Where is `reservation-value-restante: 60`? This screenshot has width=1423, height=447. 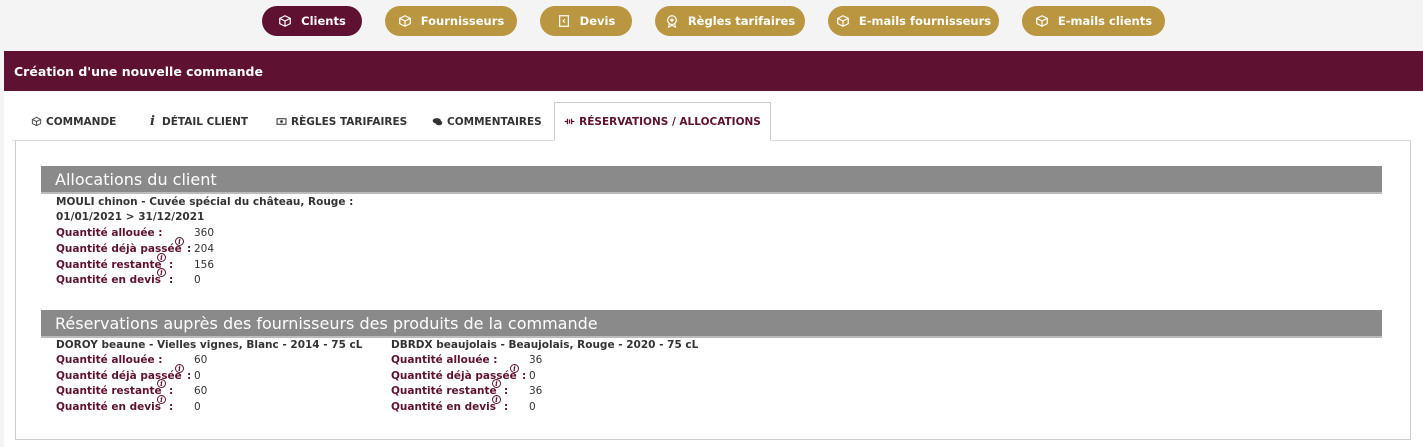 reservation-value-restante: 60 is located at coordinates (201, 391).